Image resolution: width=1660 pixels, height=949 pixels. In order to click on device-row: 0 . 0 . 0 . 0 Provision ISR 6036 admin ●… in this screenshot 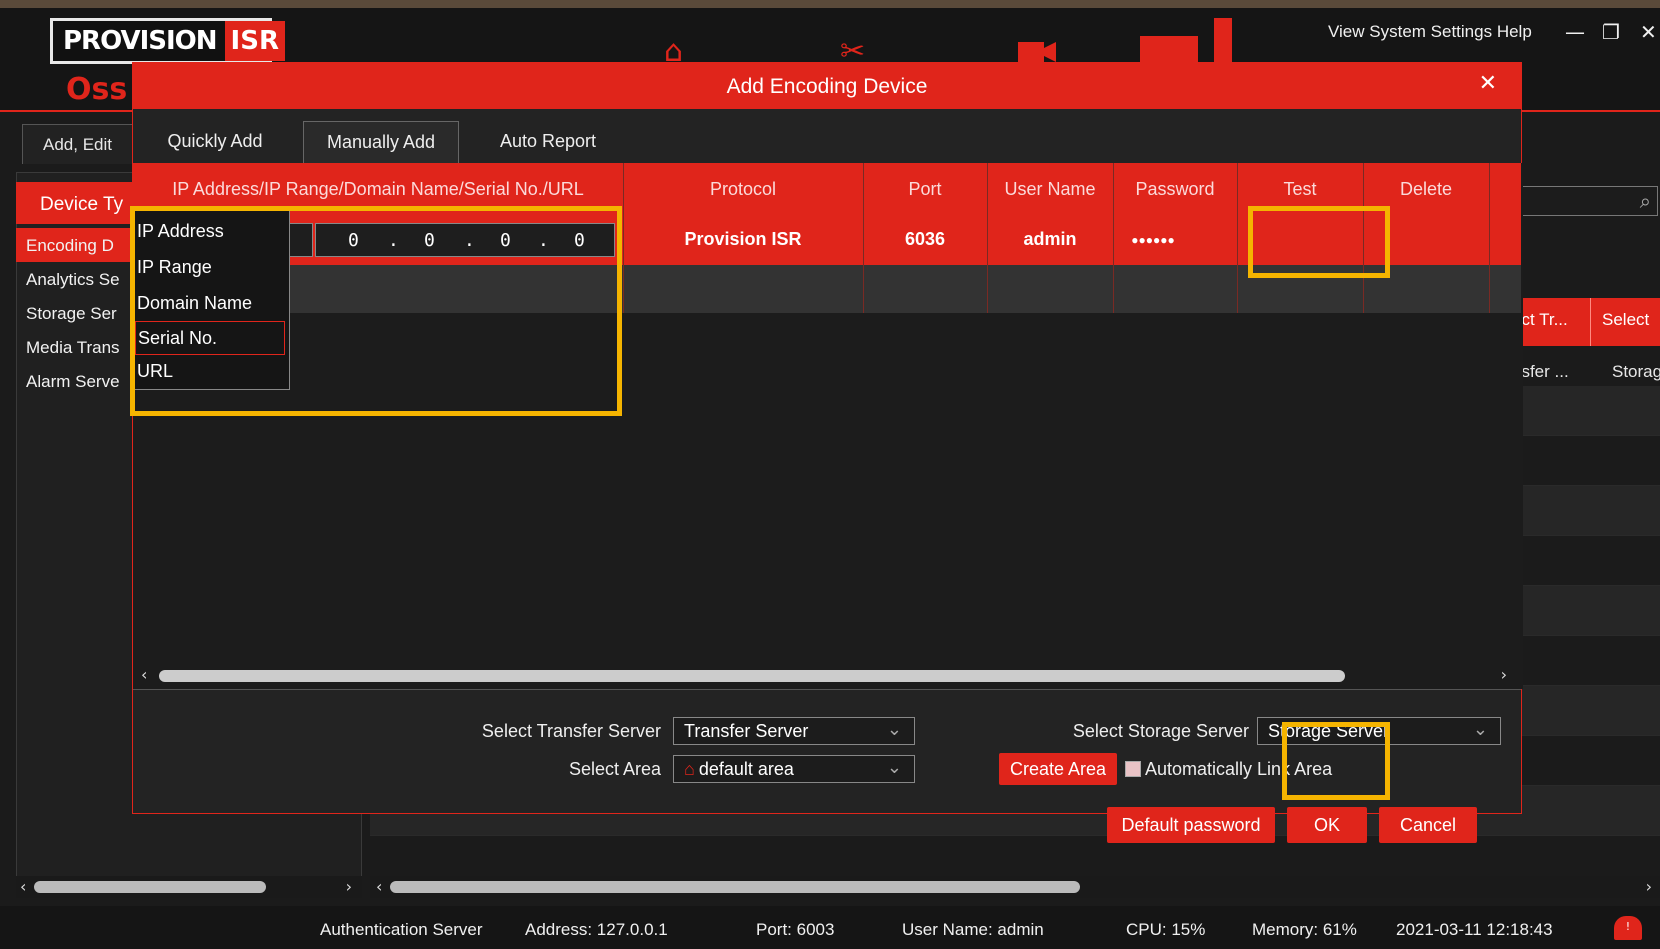, I will do `click(827, 240)`.